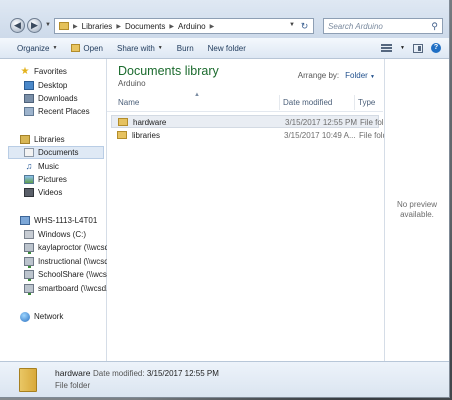  I want to click on refresh-icon: ↻, so click(304, 26).